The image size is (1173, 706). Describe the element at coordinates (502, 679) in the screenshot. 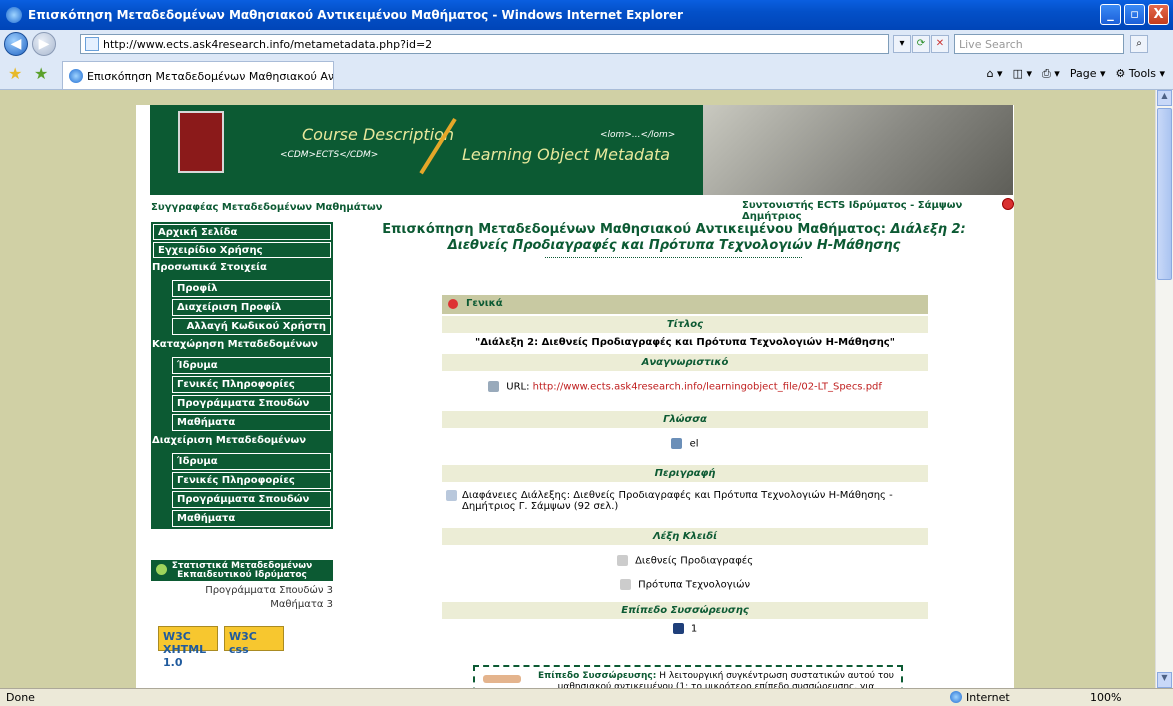

I see `pointing-hand-icon` at that location.